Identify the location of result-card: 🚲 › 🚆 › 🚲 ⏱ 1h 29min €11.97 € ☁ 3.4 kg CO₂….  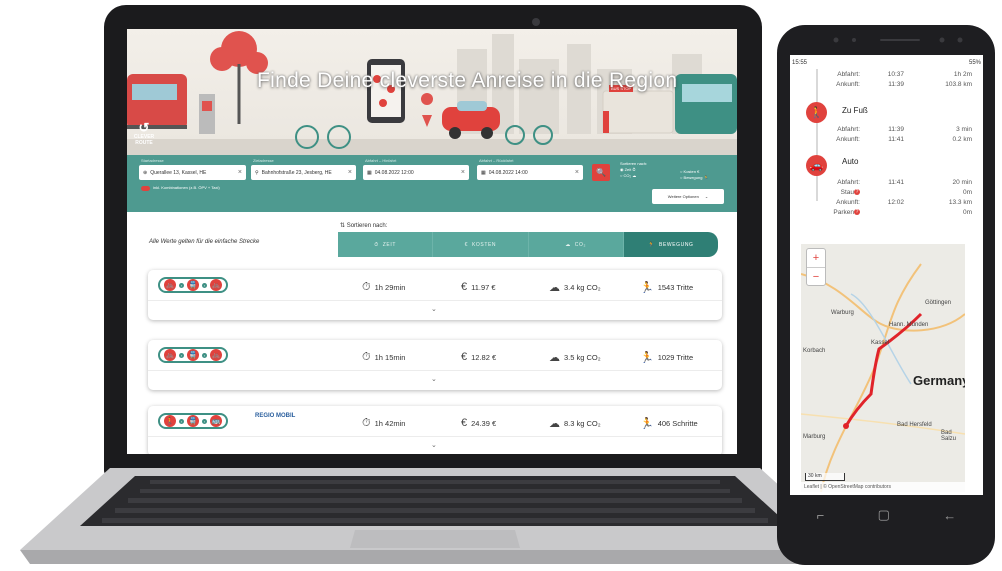
(435, 295).